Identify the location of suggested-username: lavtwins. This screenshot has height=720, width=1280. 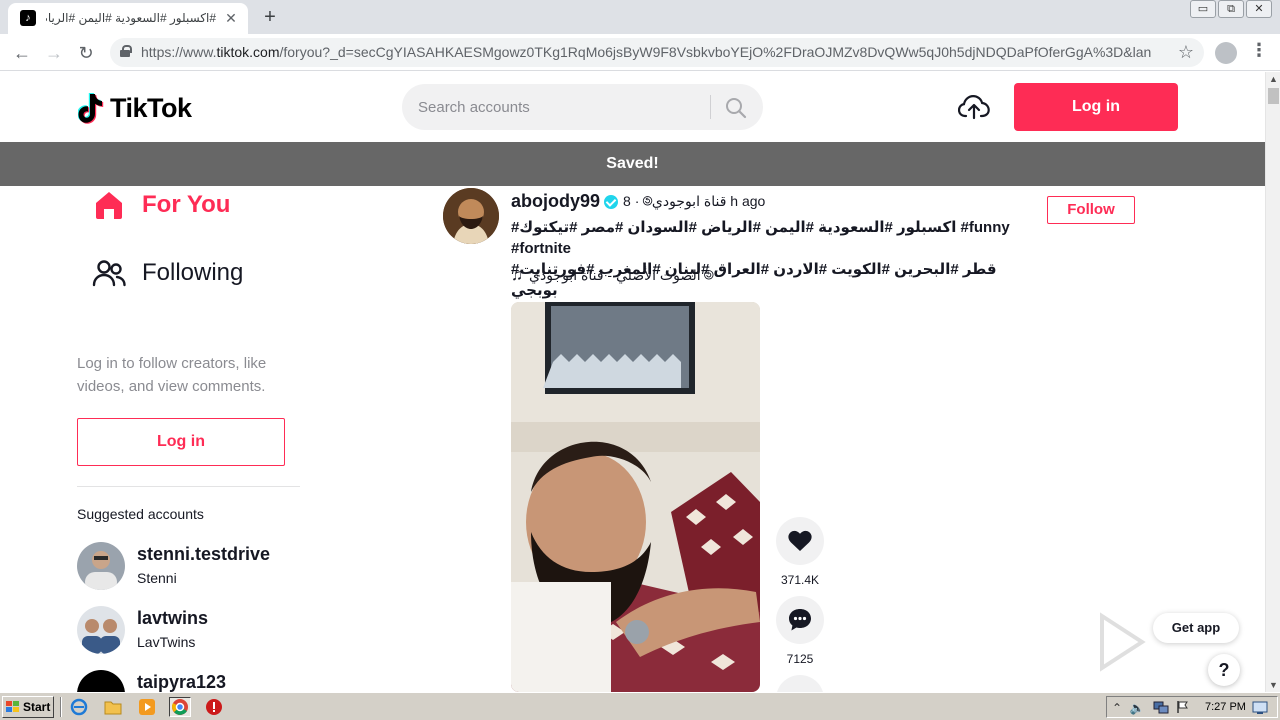
(173, 618).